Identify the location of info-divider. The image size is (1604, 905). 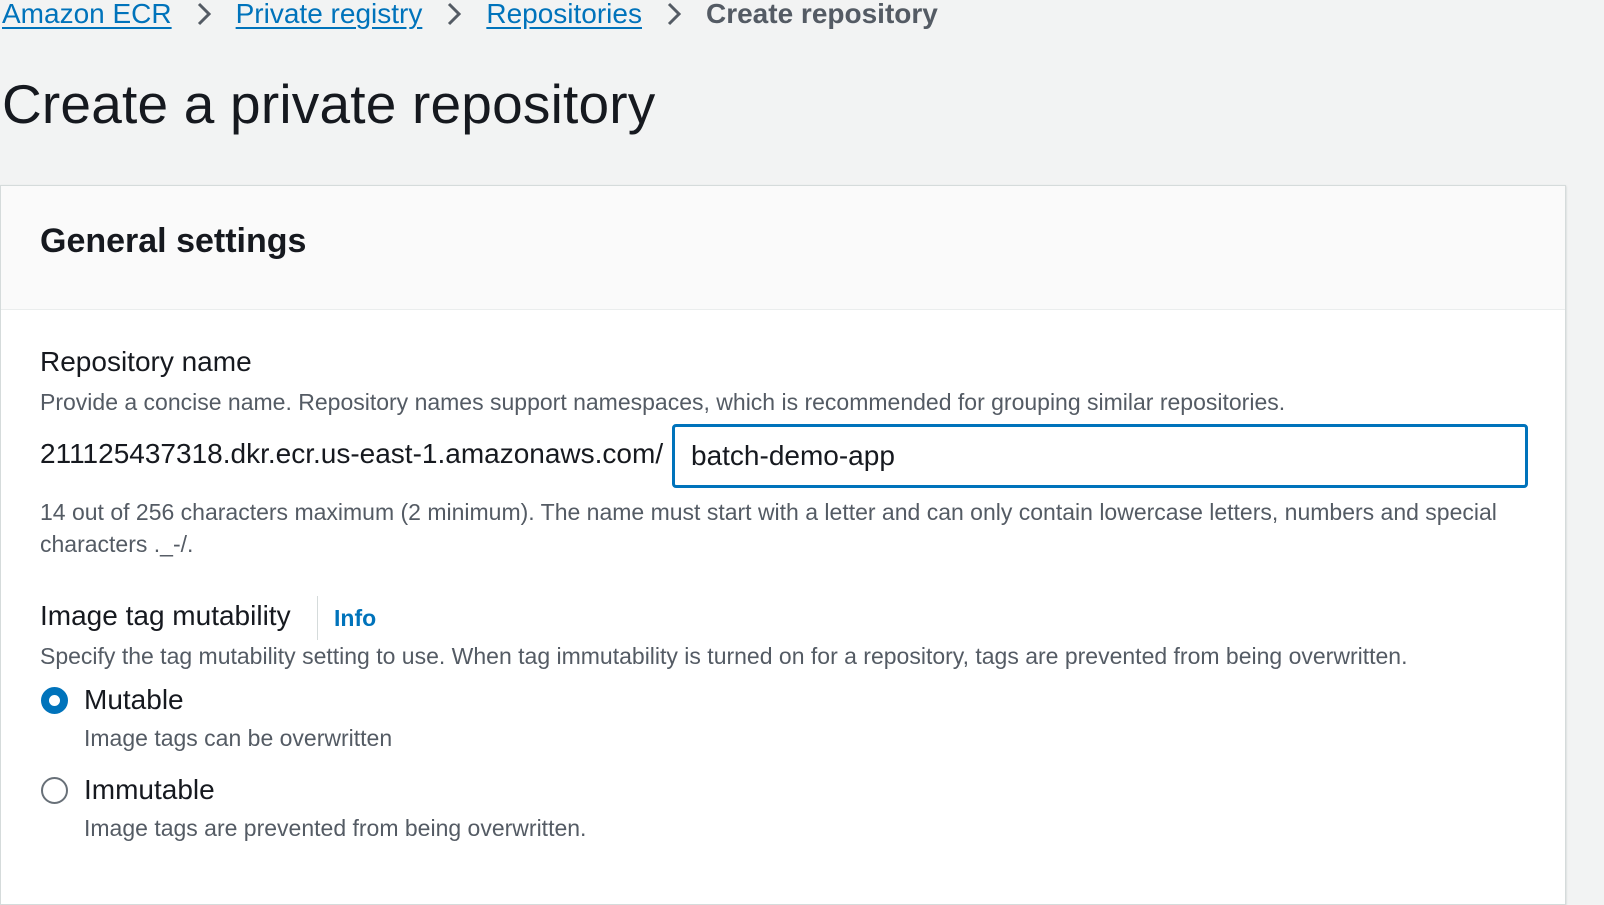
(317, 618).